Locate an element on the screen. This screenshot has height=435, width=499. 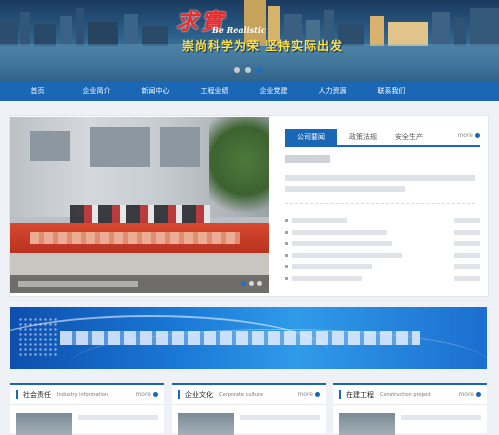
photo-red-banner is located at coordinates (139, 238).